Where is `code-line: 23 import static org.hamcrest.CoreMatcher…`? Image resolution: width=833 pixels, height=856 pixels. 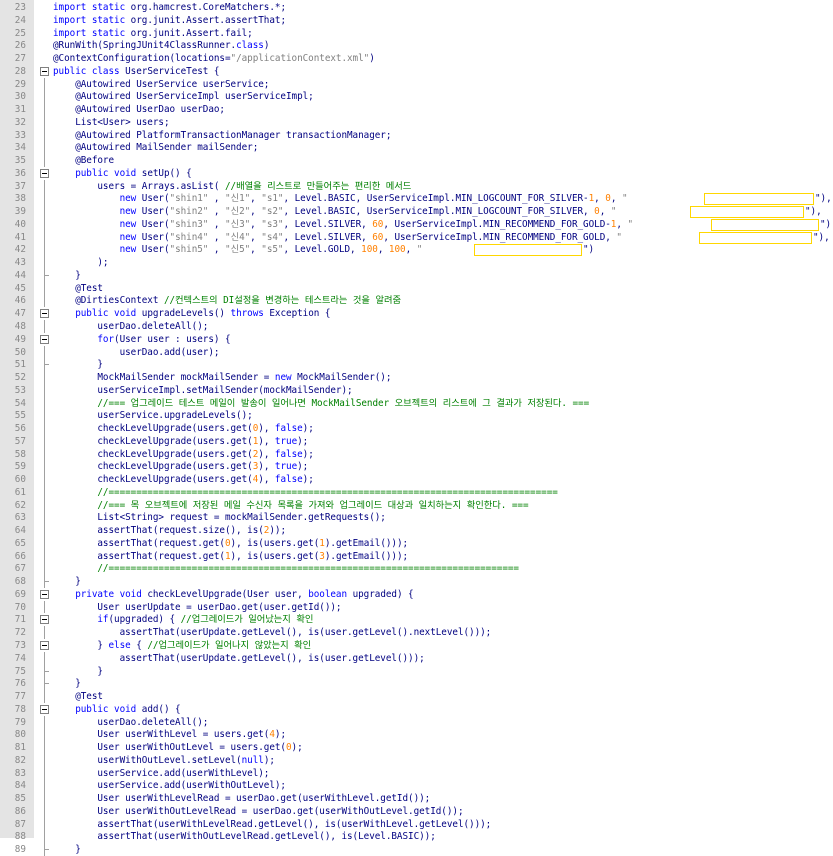
code-line: 23 import static org.hamcrest.CoreMatcher… is located at coordinates (416, 7).